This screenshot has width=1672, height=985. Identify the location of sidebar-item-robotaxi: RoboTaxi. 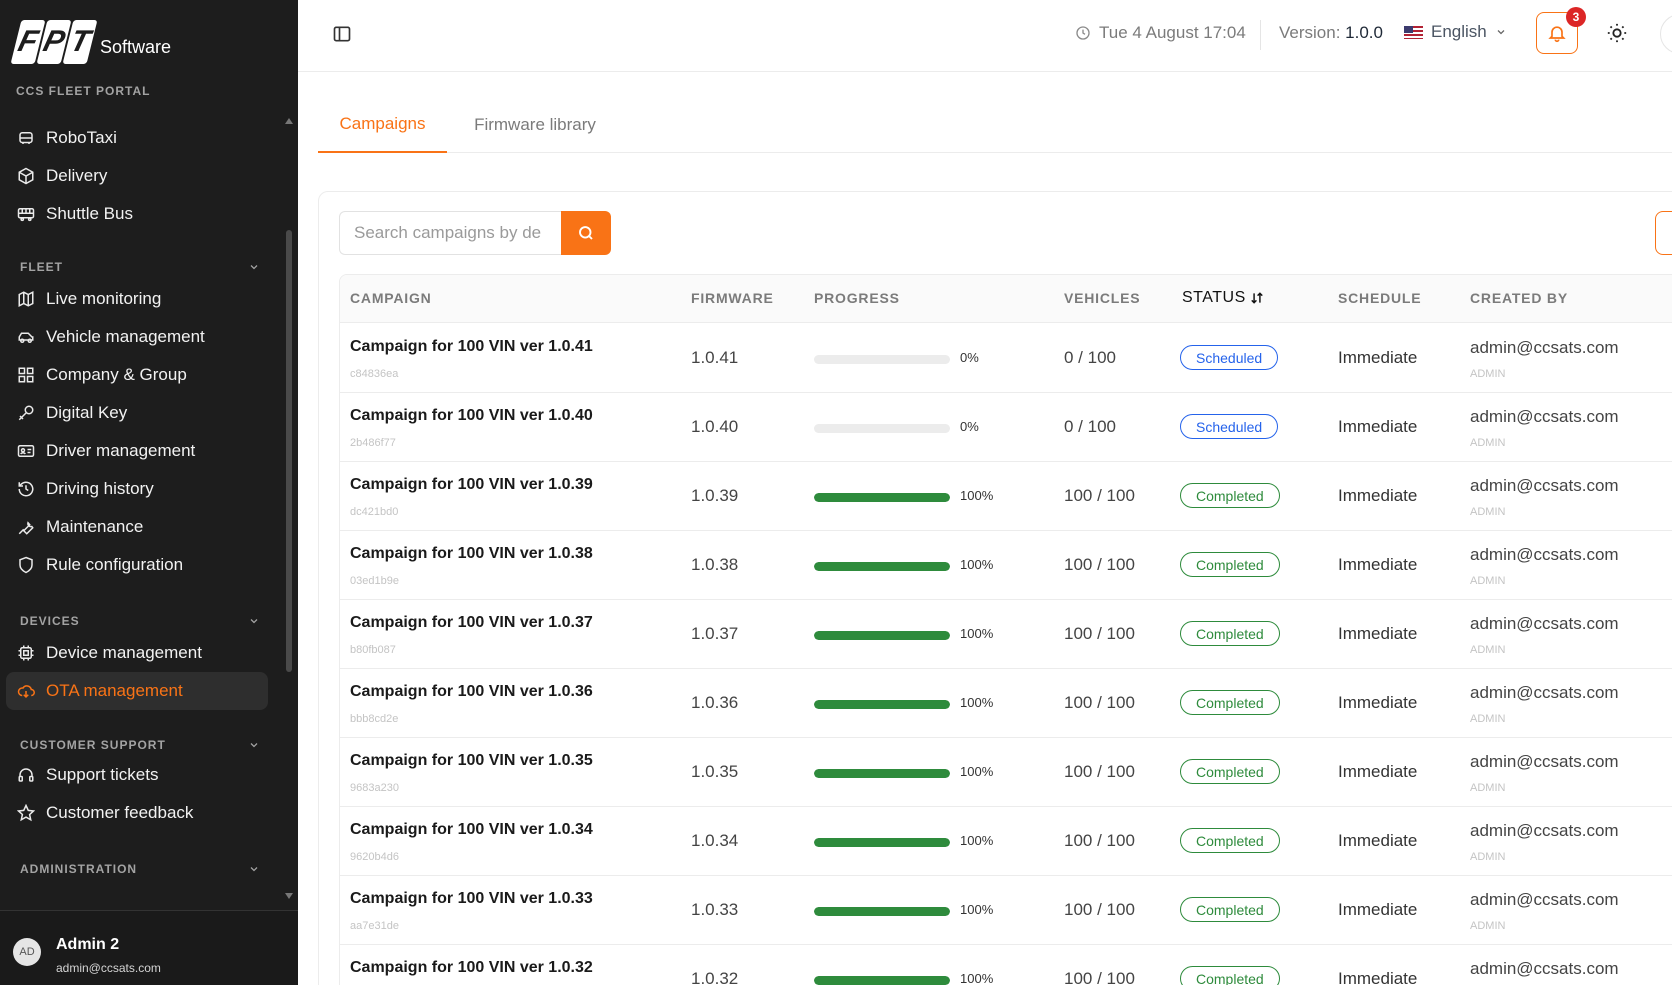
(137, 138).